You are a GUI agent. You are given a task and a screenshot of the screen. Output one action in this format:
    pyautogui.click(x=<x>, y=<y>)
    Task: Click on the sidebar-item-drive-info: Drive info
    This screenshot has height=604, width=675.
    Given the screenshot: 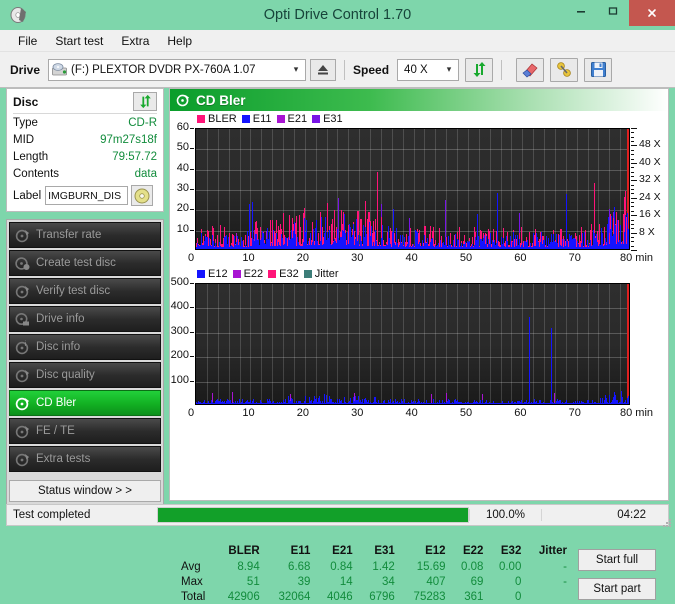 What is the action you would take?
    pyautogui.click(x=85, y=319)
    